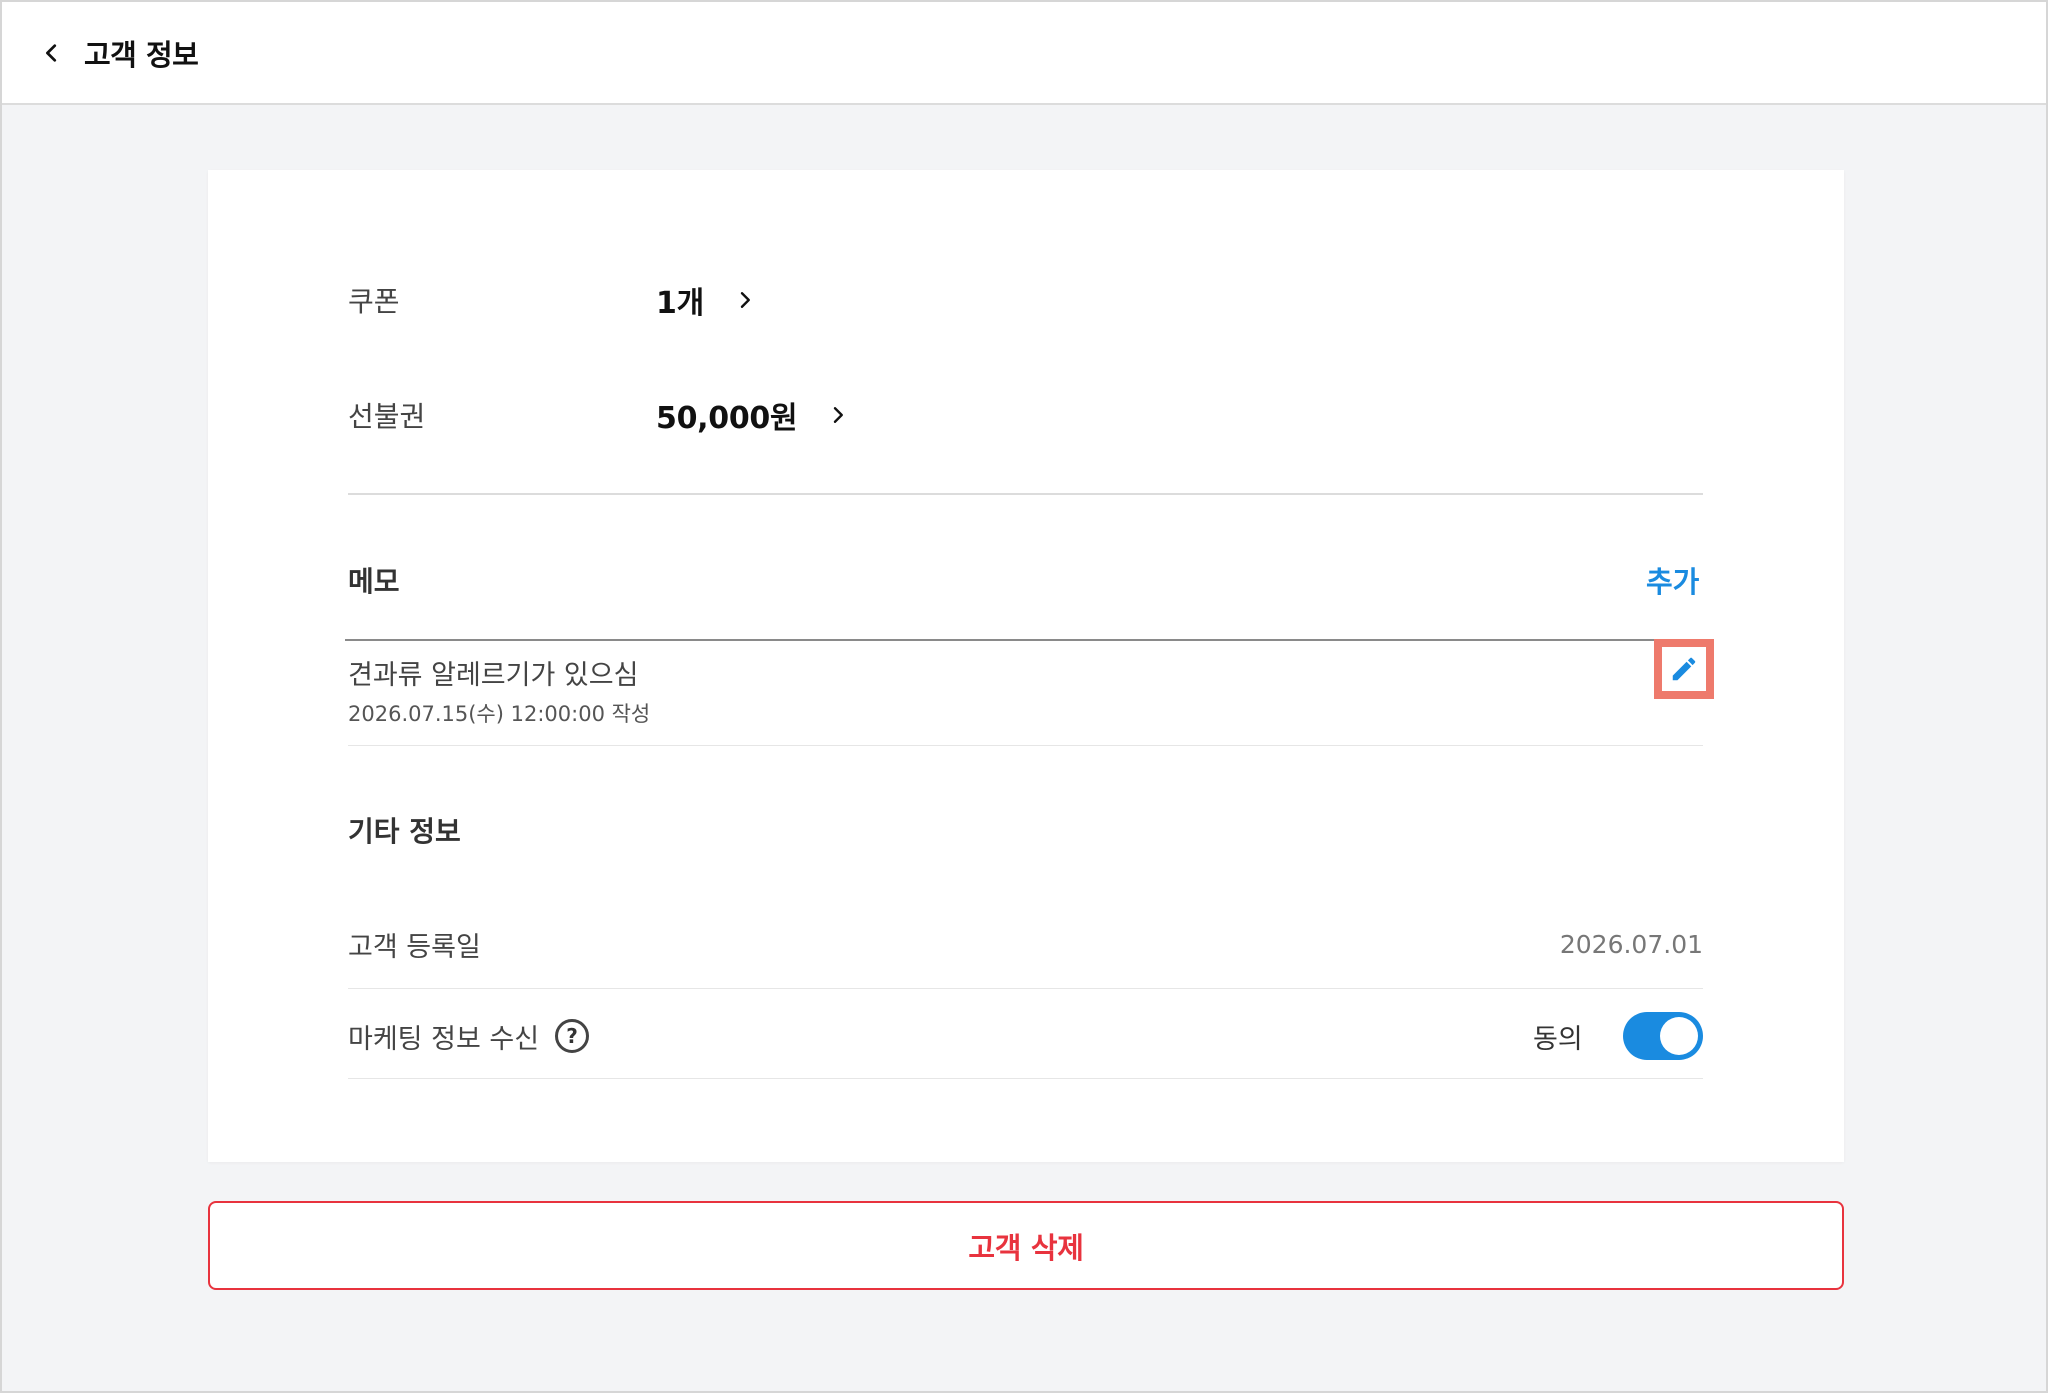  Describe the element at coordinates (1025, 745) in the screenshot. I see `memo-item-divider` at that location.